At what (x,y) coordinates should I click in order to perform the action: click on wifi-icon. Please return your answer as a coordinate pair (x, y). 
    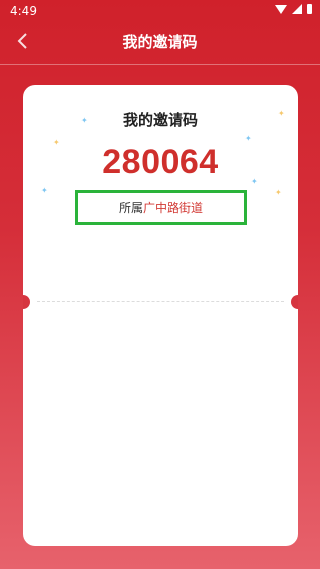
    Looking at the image, I should click on (281, 9).